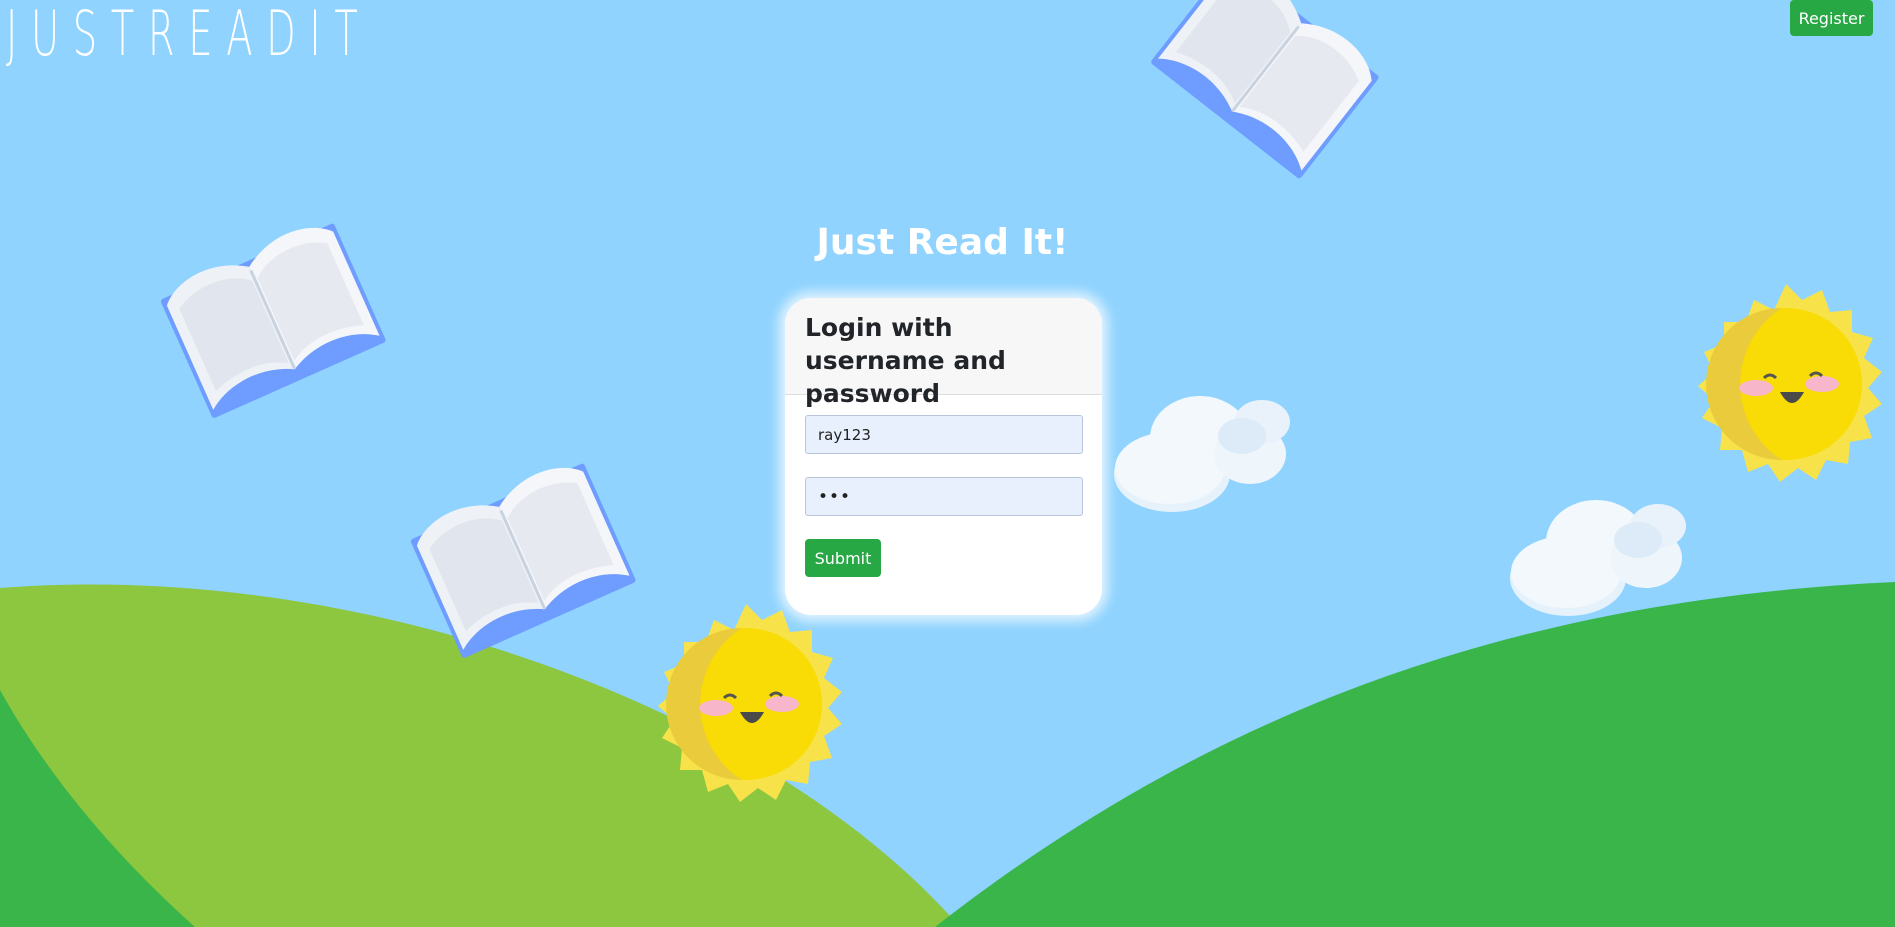 This screenshot has width=1895, height=927. What do you see at coordinates (943, 353) in the screenshot?
I see `login-card-header: Login with username and password` at bounding box center [943, 353].